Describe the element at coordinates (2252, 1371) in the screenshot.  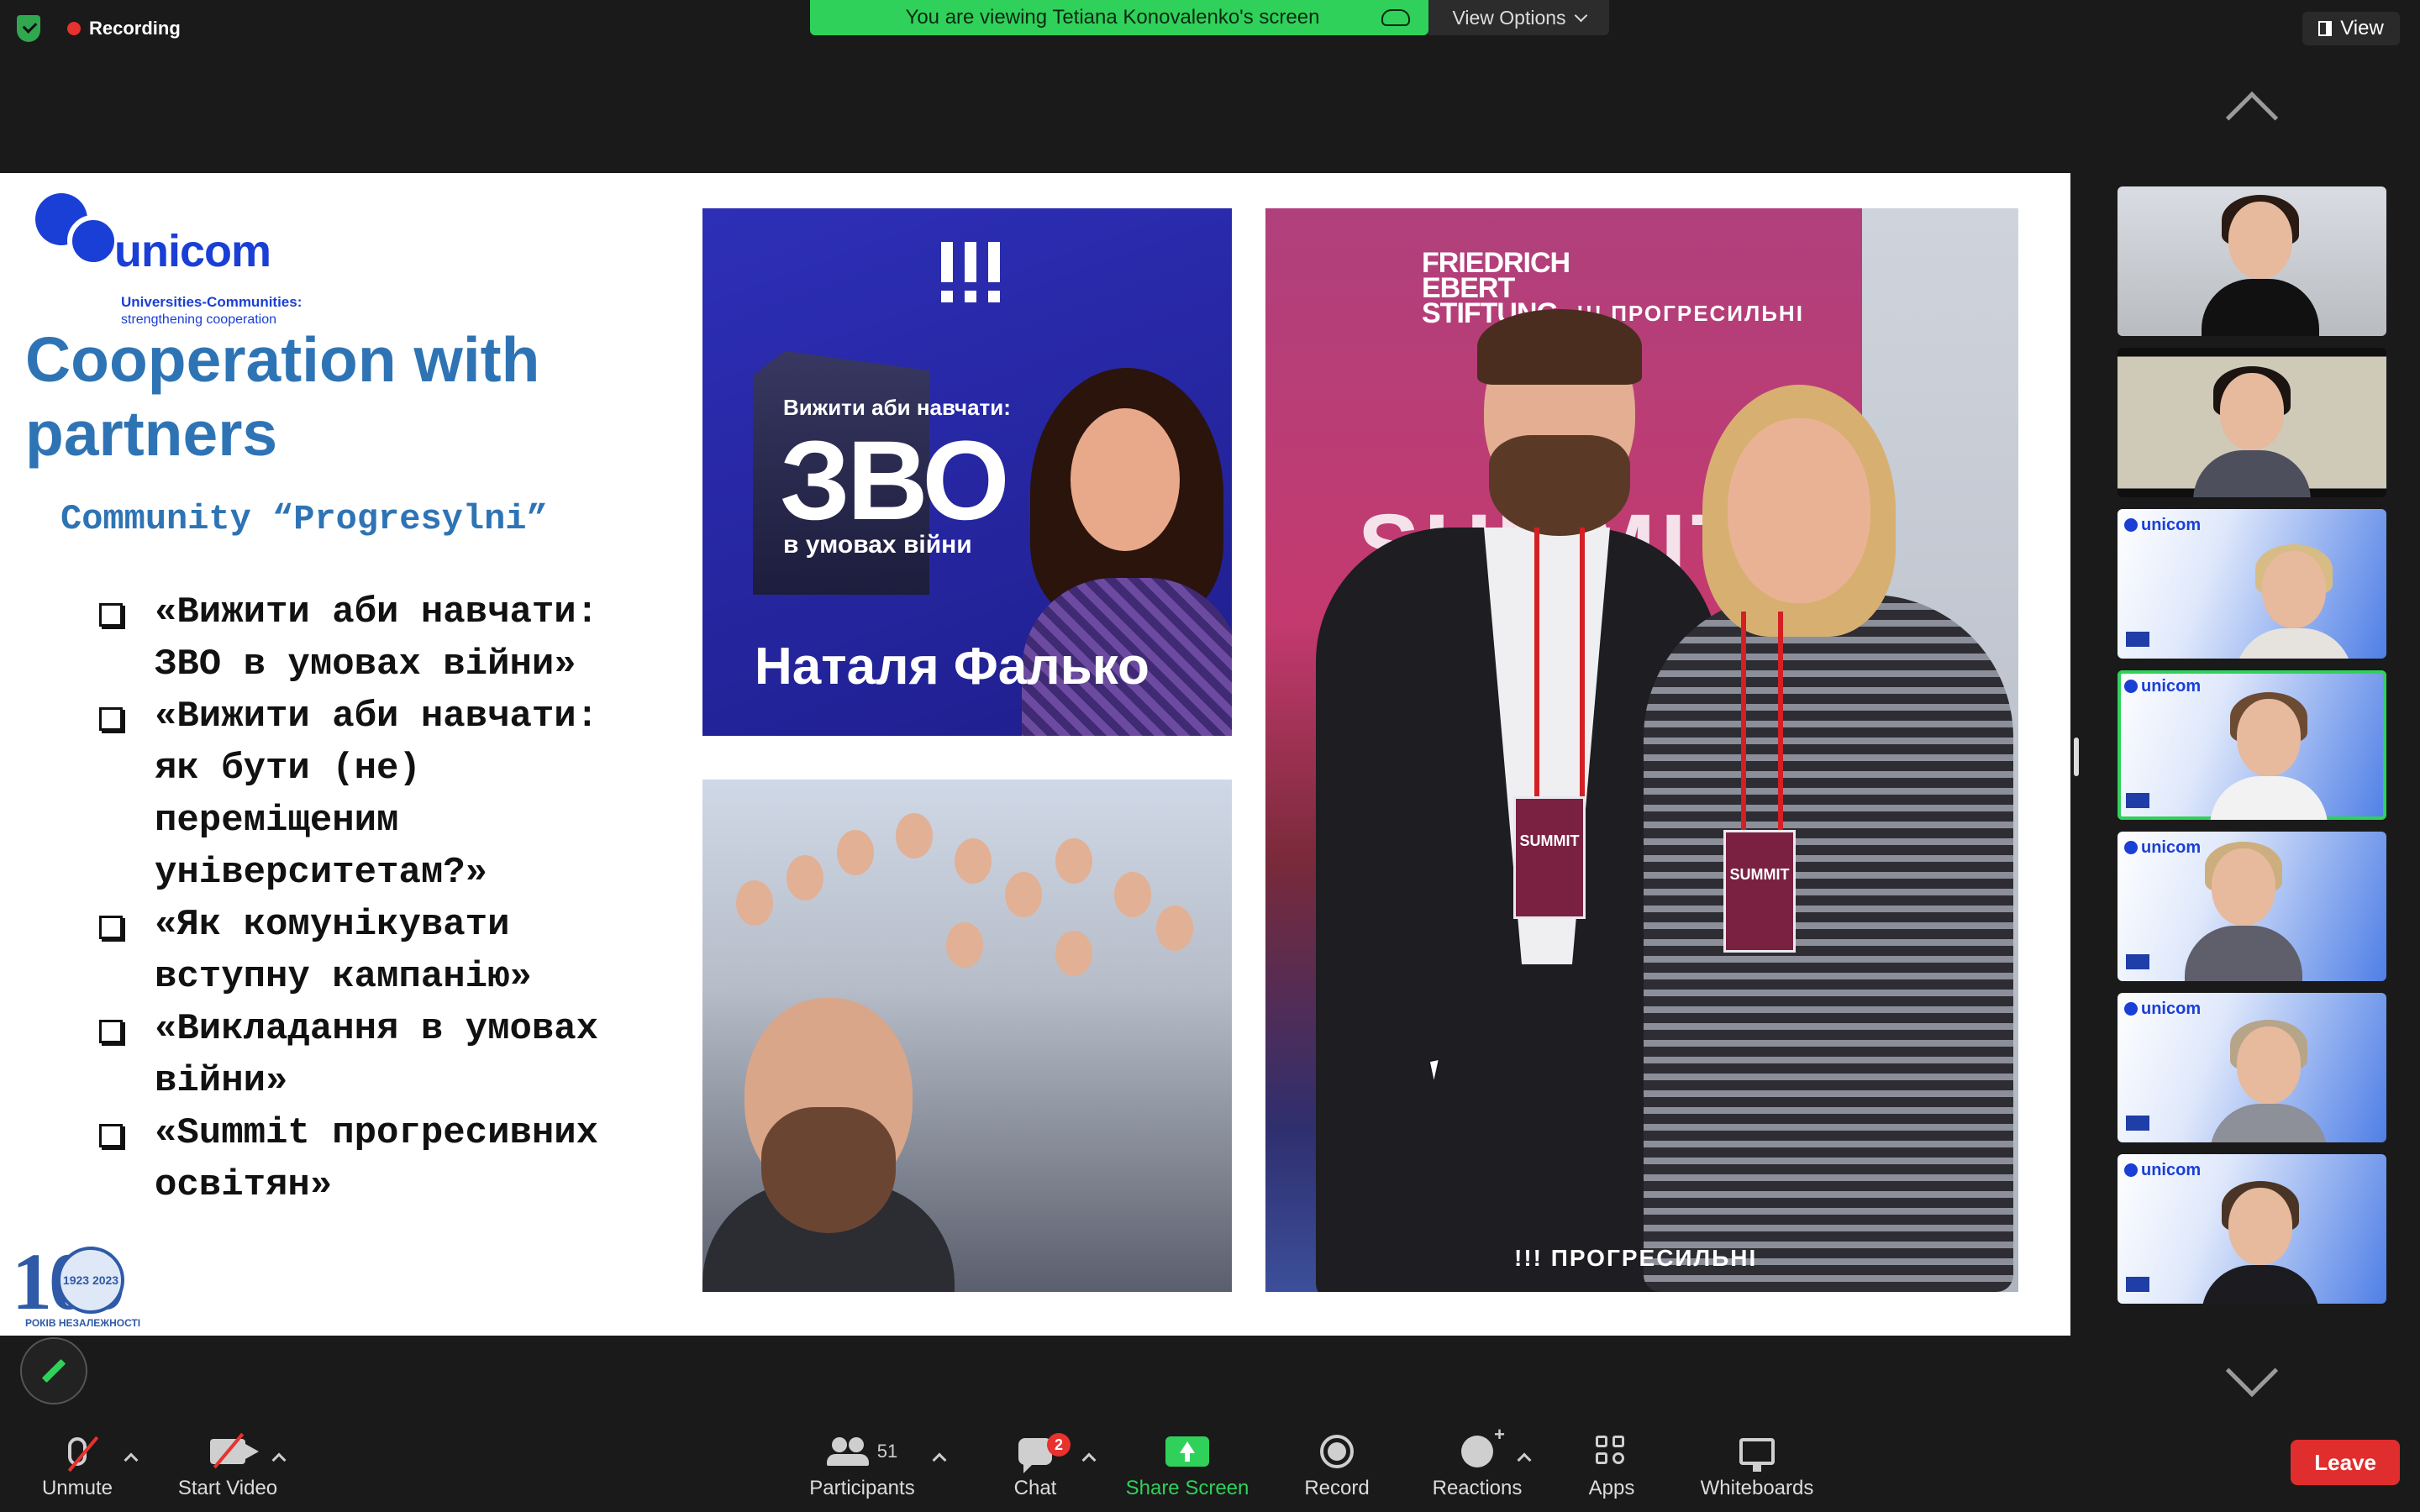
I see `gallery-scroll-down-icon` at that location.